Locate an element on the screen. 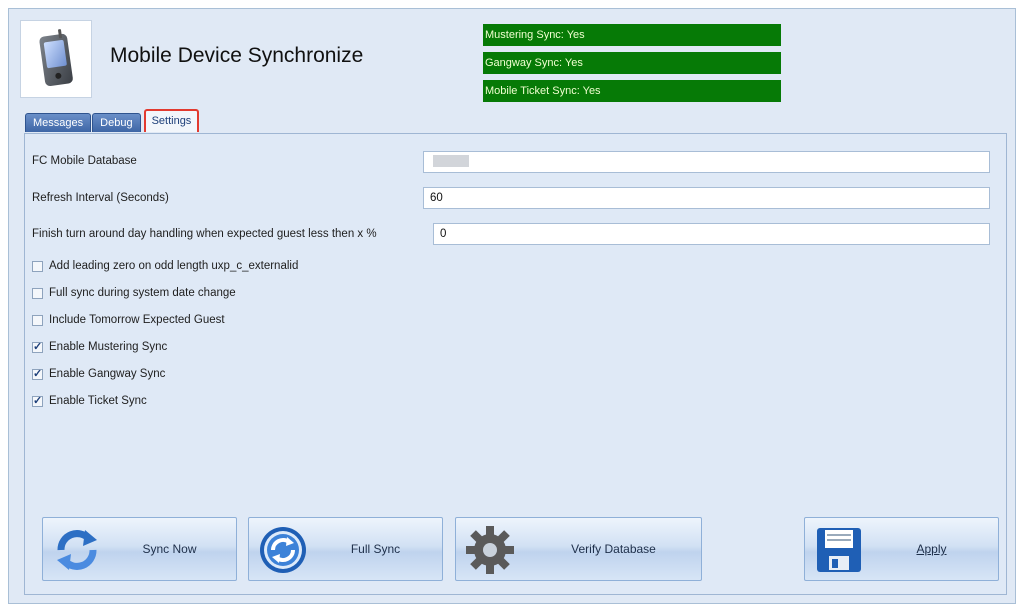  verify-database-button: Verify Database is located at coordinates (578, 549).